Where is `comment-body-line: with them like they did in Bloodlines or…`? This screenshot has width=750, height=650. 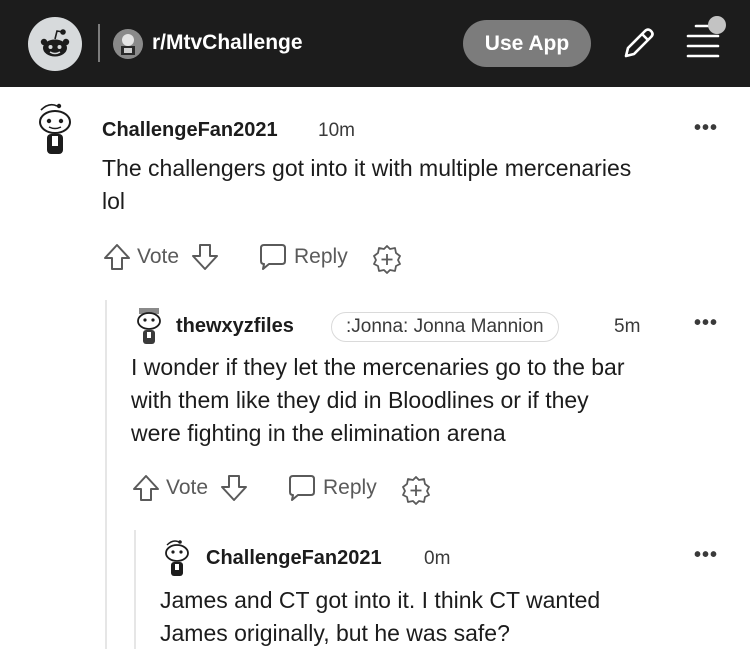 comment-body-line: with them like they did in Bloodlines or… is located at coordinates (360, 400).